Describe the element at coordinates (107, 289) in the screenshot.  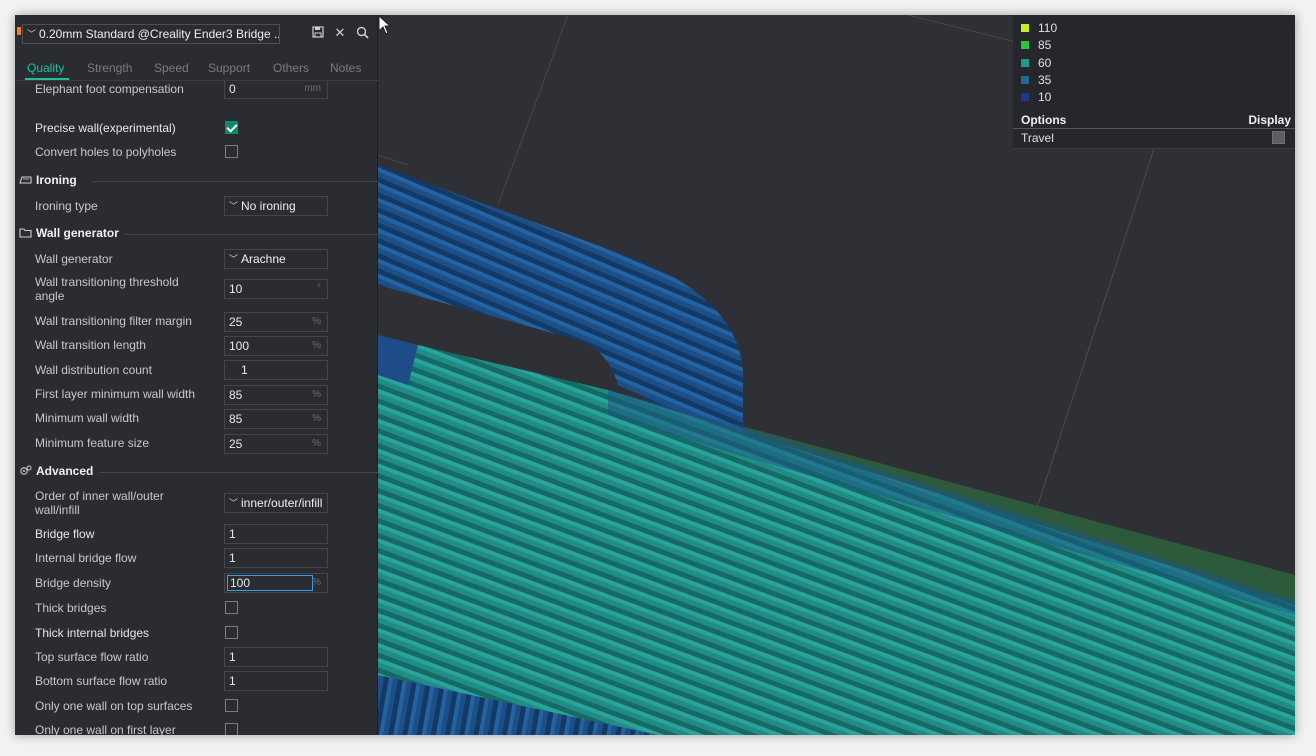
I see `setting-label: Wall transitioning threshold angle` at that location.